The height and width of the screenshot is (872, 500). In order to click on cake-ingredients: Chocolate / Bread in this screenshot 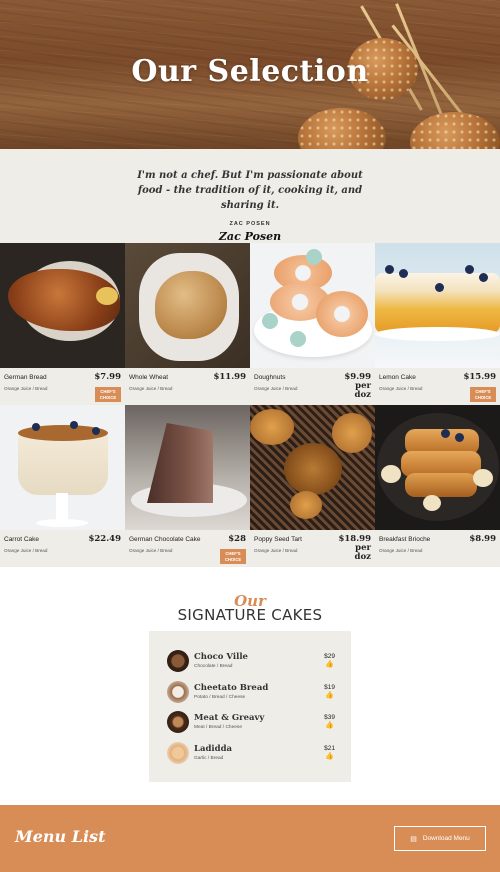, I will do `click(213, 666)`.